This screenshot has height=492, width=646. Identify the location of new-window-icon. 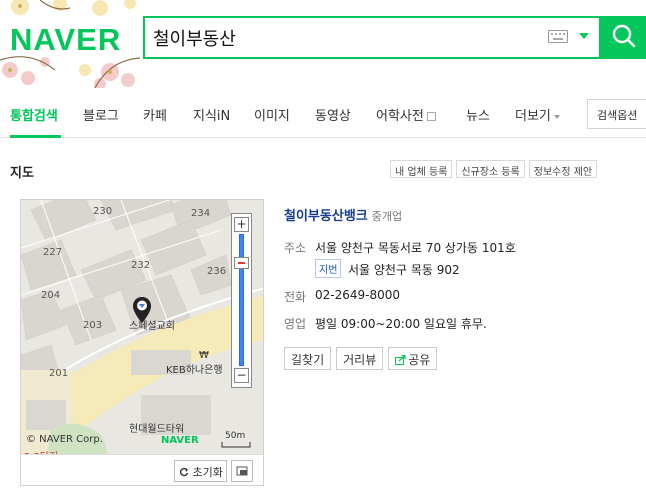
(431, 116).